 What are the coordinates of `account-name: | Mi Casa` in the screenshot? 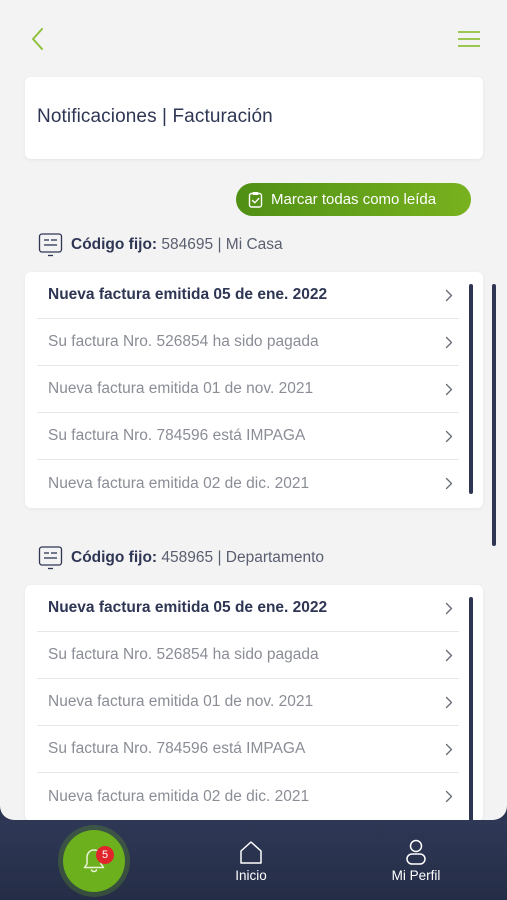 It's located at (250, 244).